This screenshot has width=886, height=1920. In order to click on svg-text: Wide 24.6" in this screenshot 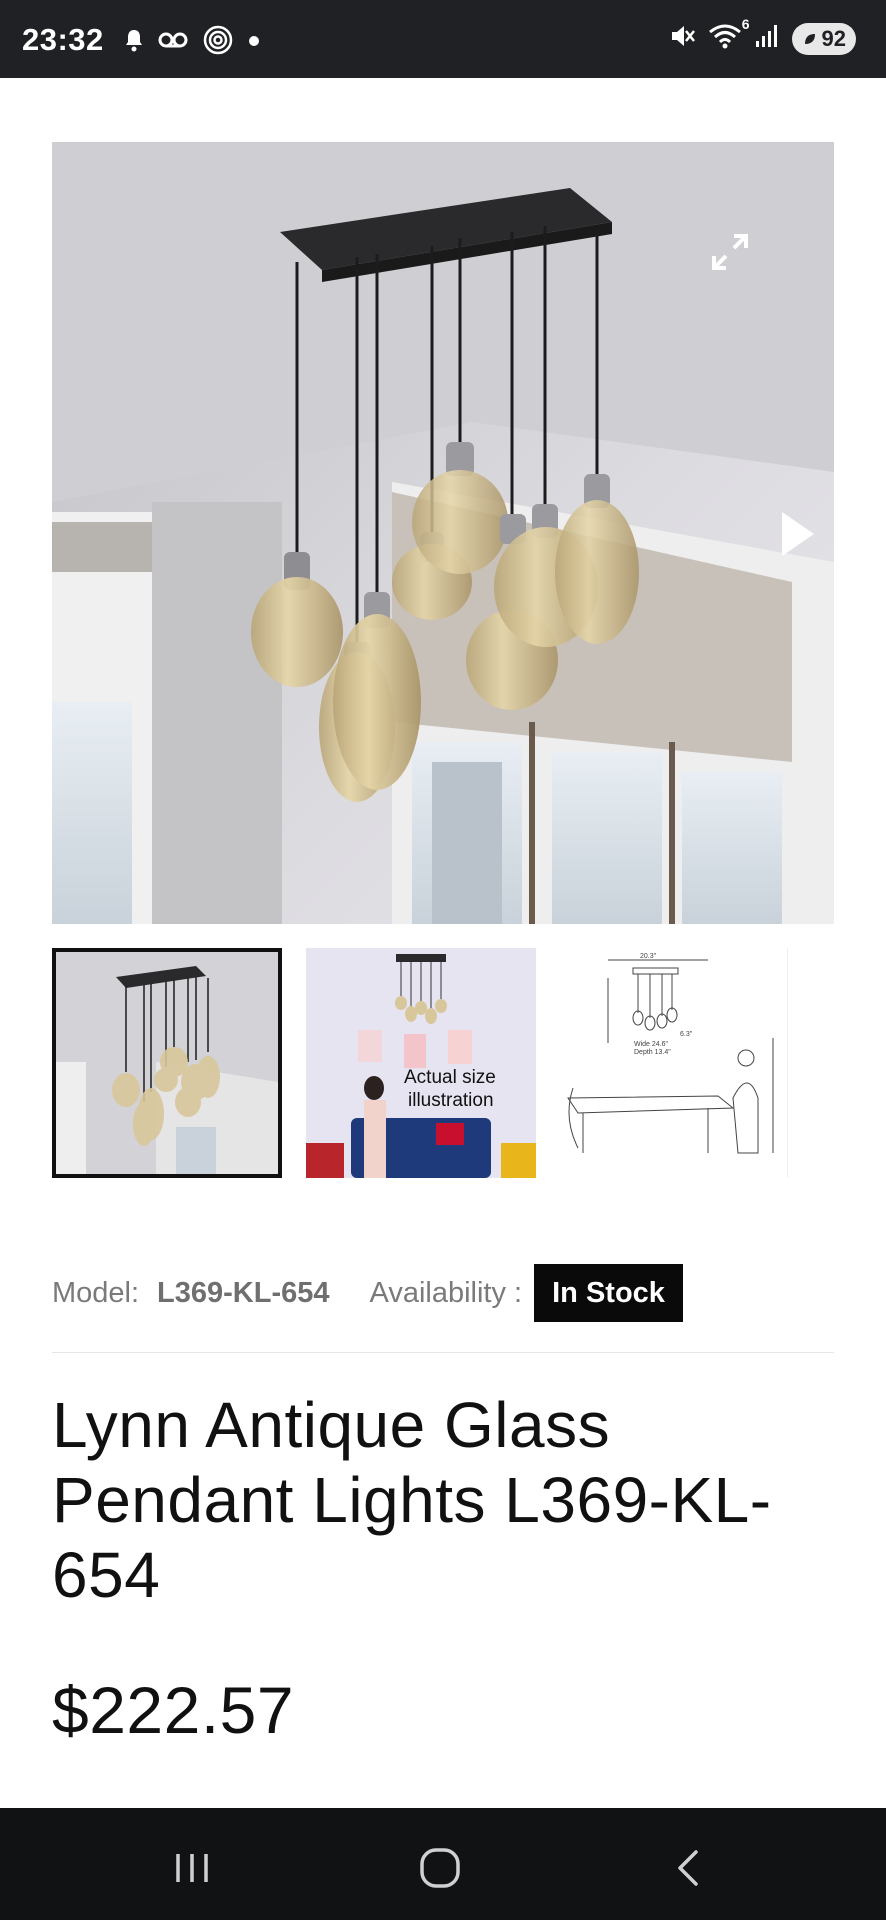, I will do `click(651, 1044)`.